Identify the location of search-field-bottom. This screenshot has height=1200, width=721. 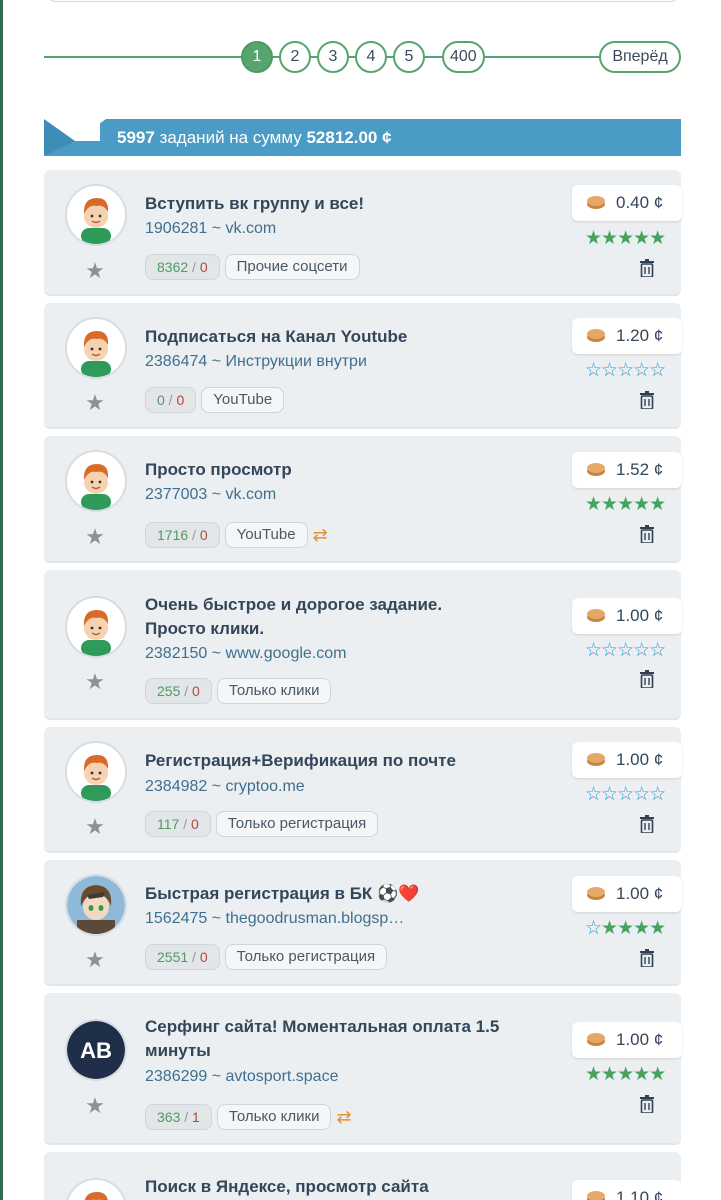
(363, 1).